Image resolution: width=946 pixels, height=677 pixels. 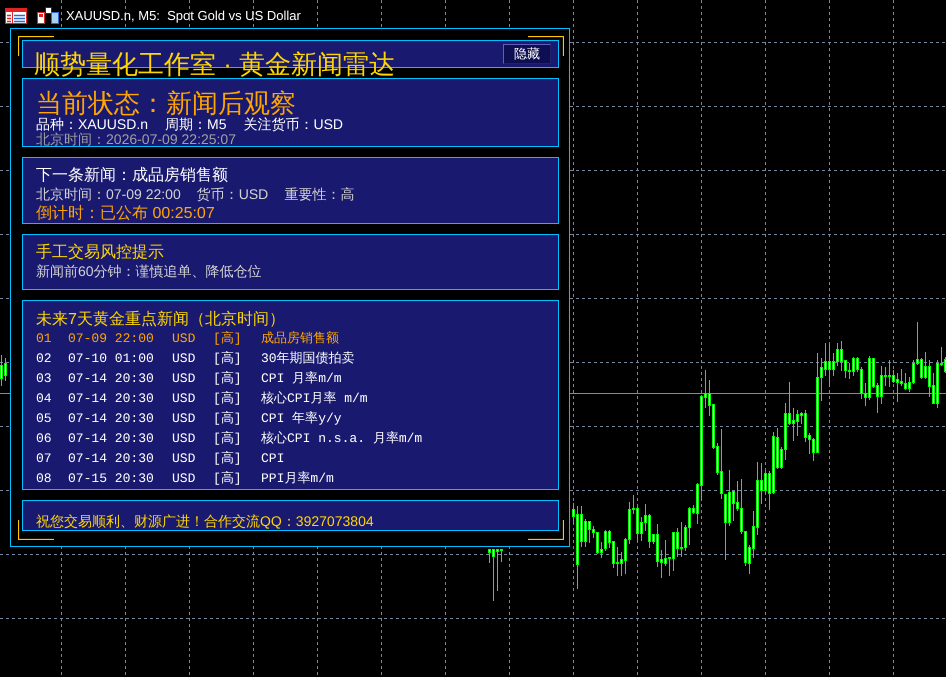 I want to click on news-detail: 货币：USD, so click(x=232, y=194).